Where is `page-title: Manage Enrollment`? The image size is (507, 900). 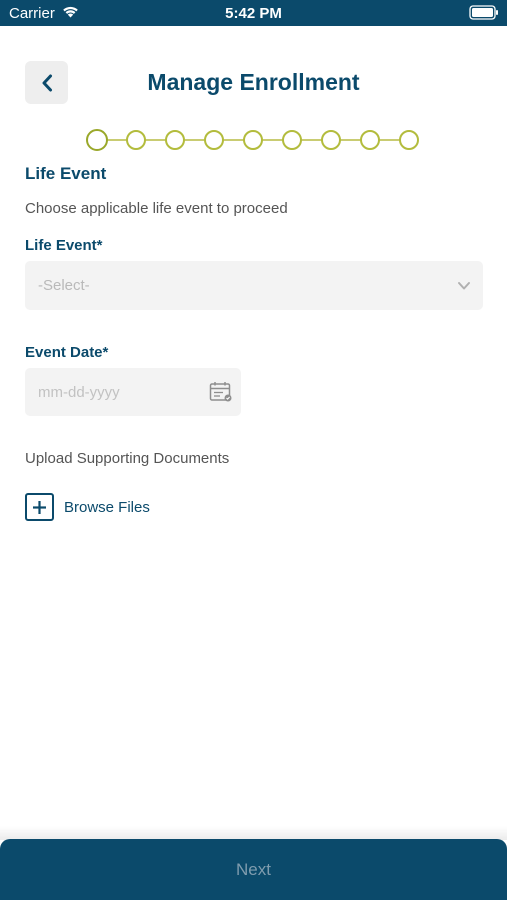
page-title: Manage Enrollment is located at coordinates (253, 82).